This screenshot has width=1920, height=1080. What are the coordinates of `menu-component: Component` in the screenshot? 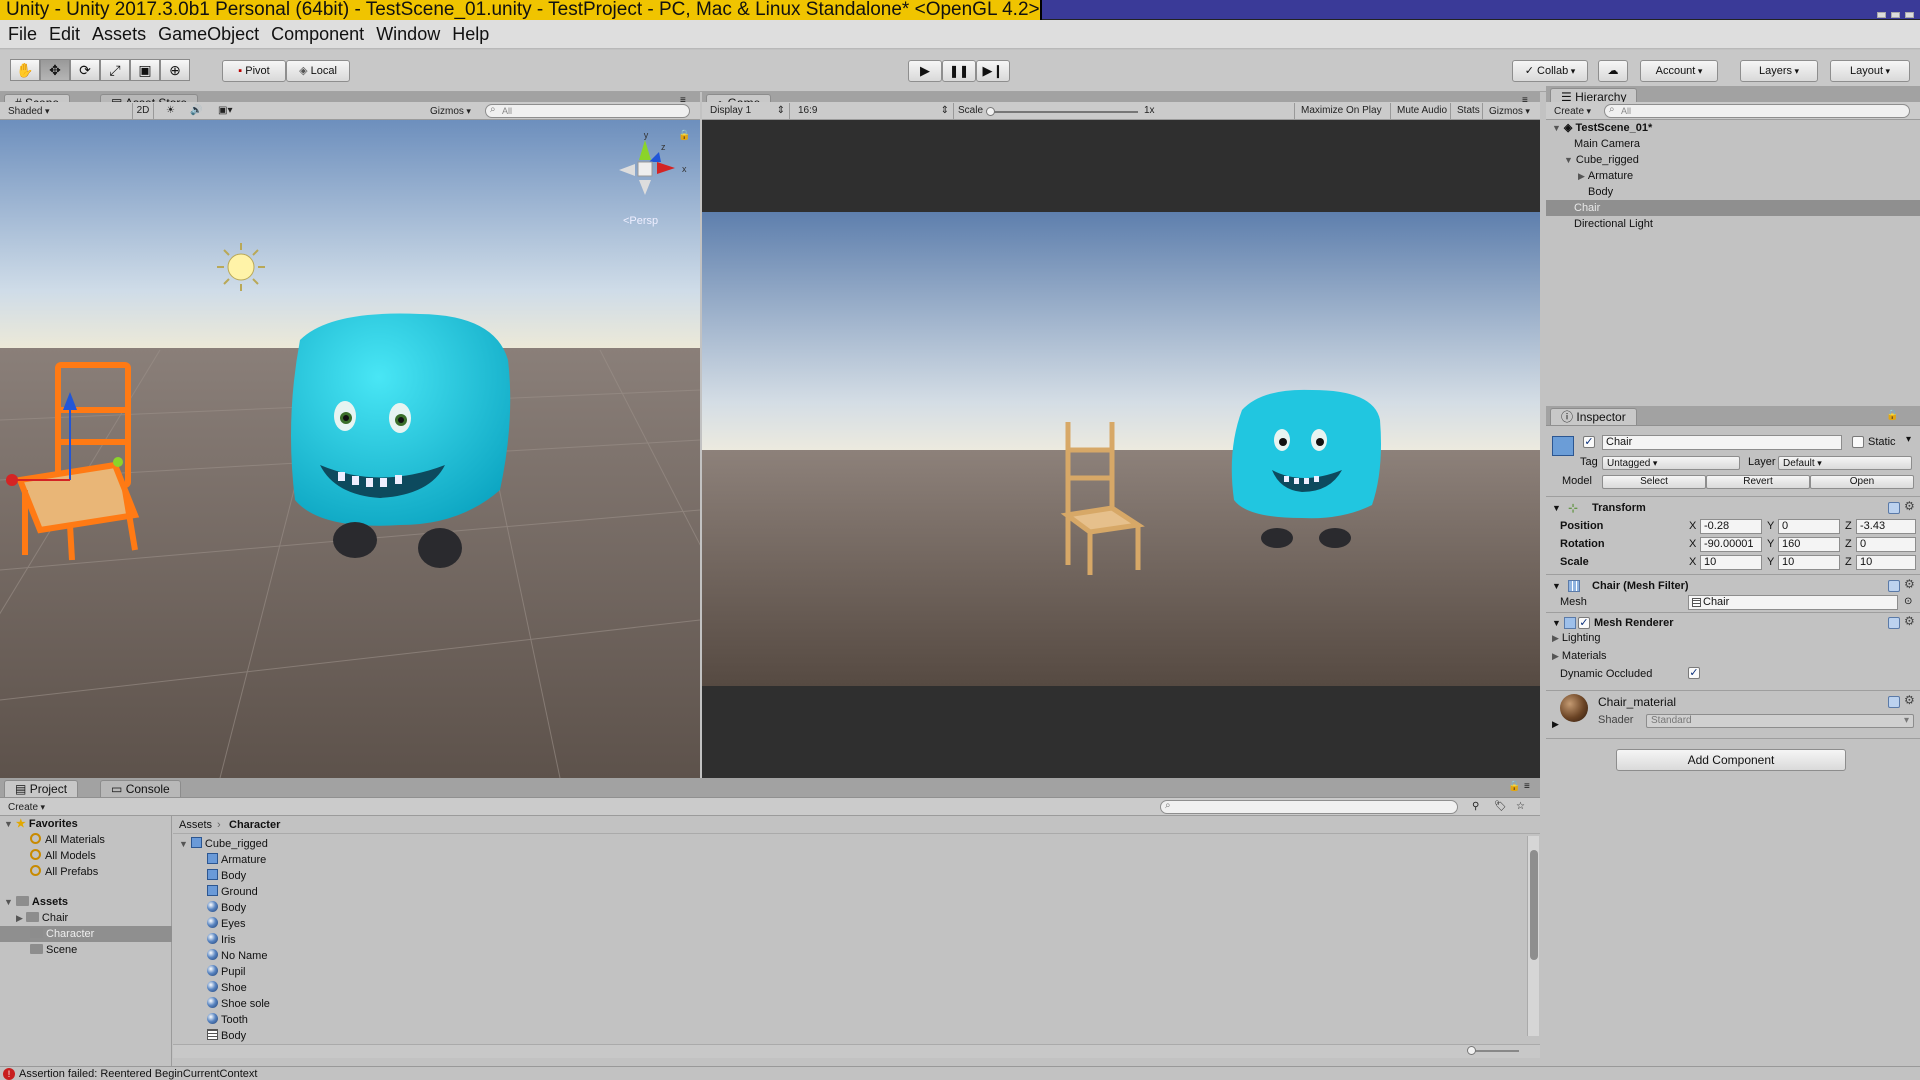 It's located at (317, 34).